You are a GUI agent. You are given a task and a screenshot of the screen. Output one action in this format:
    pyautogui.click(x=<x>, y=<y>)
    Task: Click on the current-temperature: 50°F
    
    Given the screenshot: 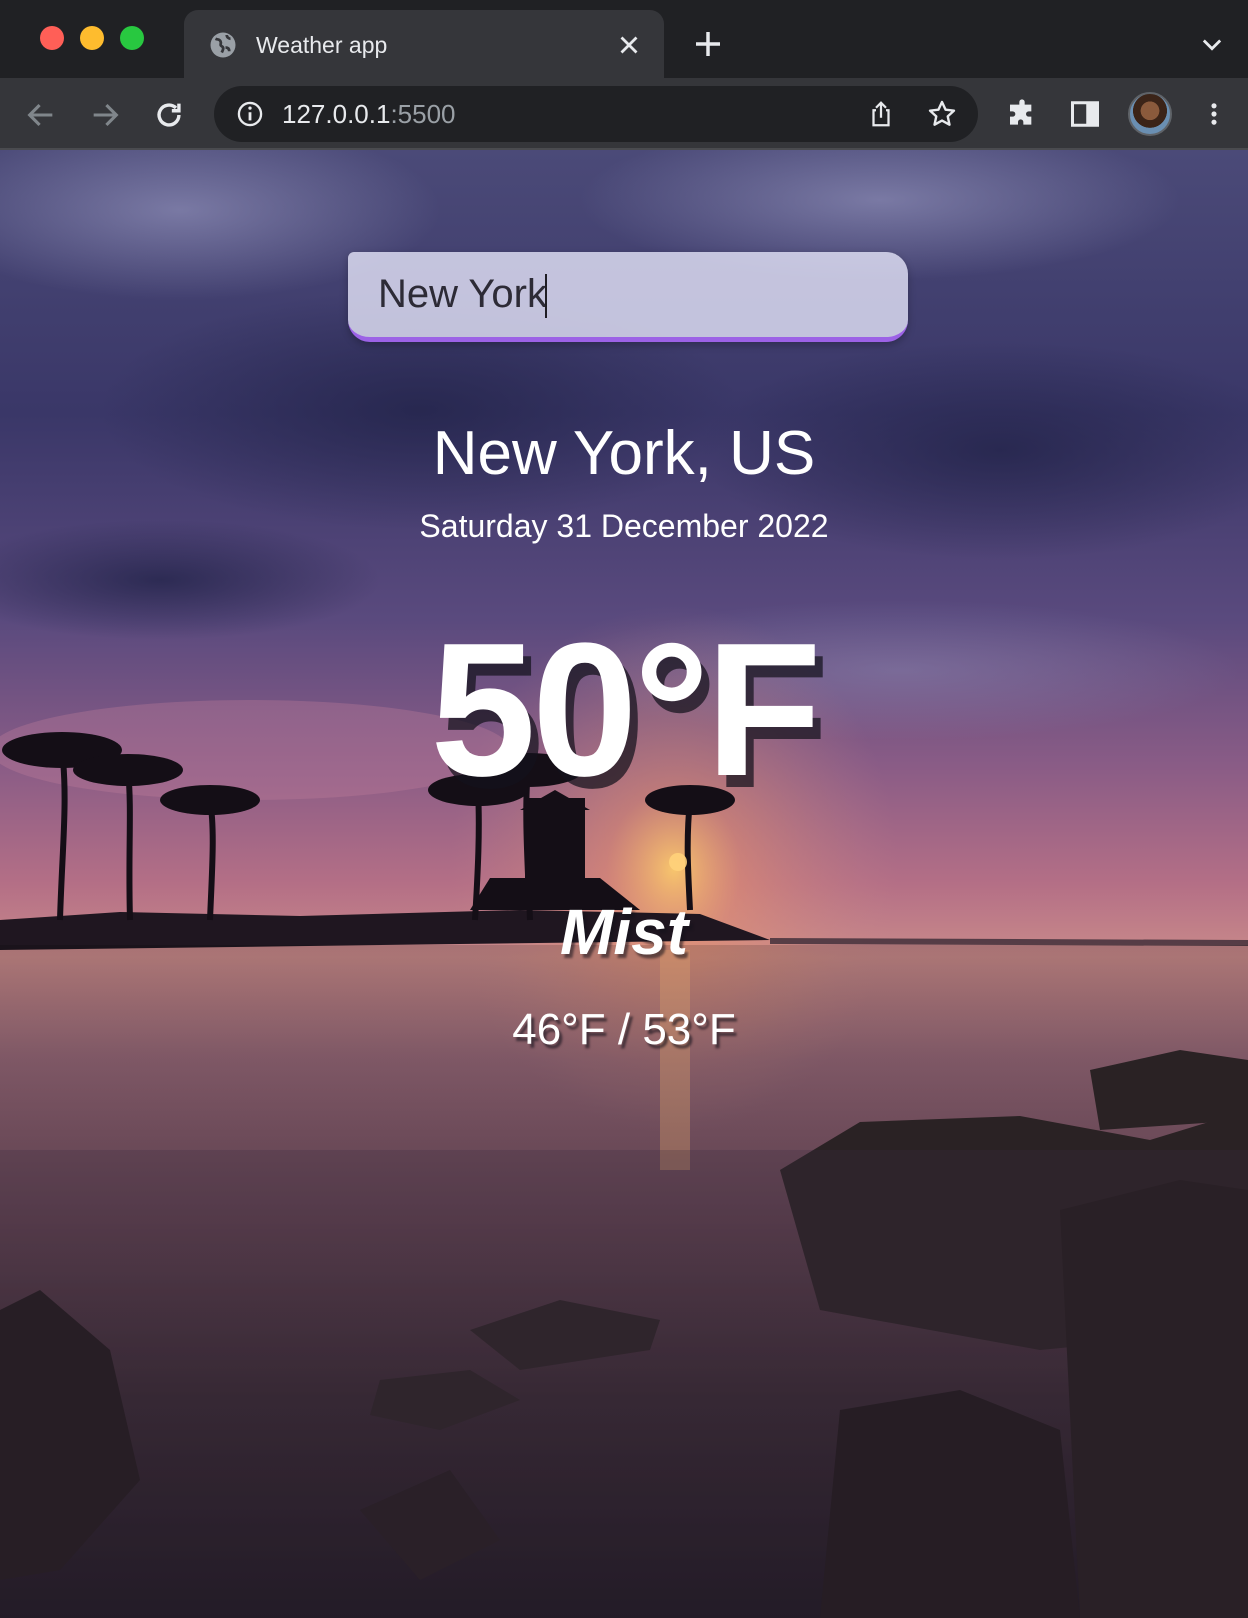 What is the action you would take?
    pyautogui.click(x=625, y=710)
    